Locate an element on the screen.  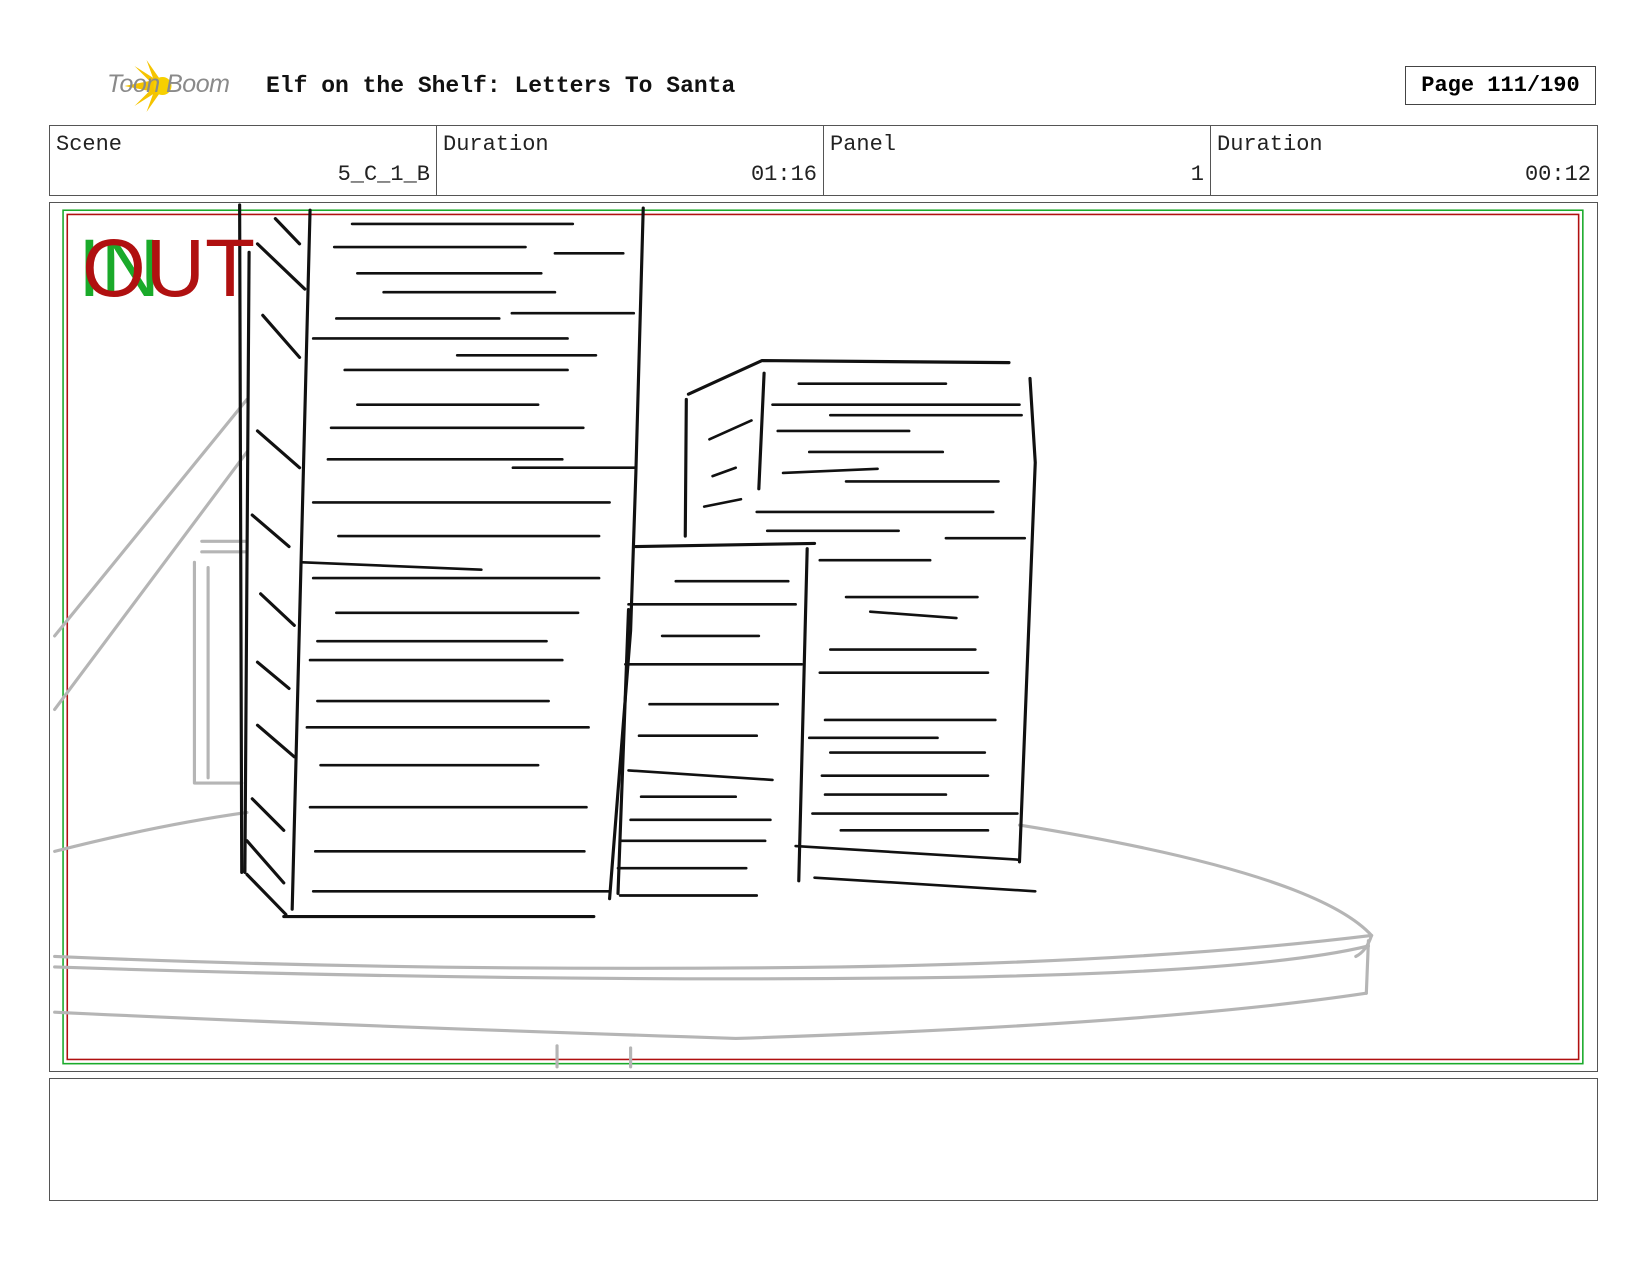
out-marker: OUT is located at coordinates (169, 268).